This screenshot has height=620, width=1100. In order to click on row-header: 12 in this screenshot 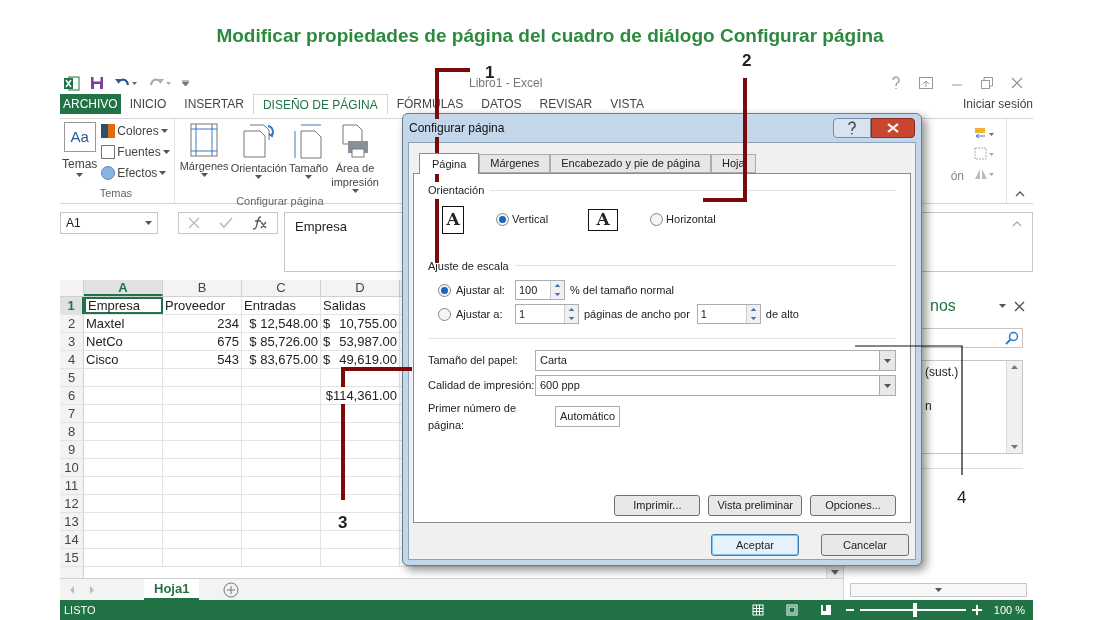, I will do `click(72, 503)`.